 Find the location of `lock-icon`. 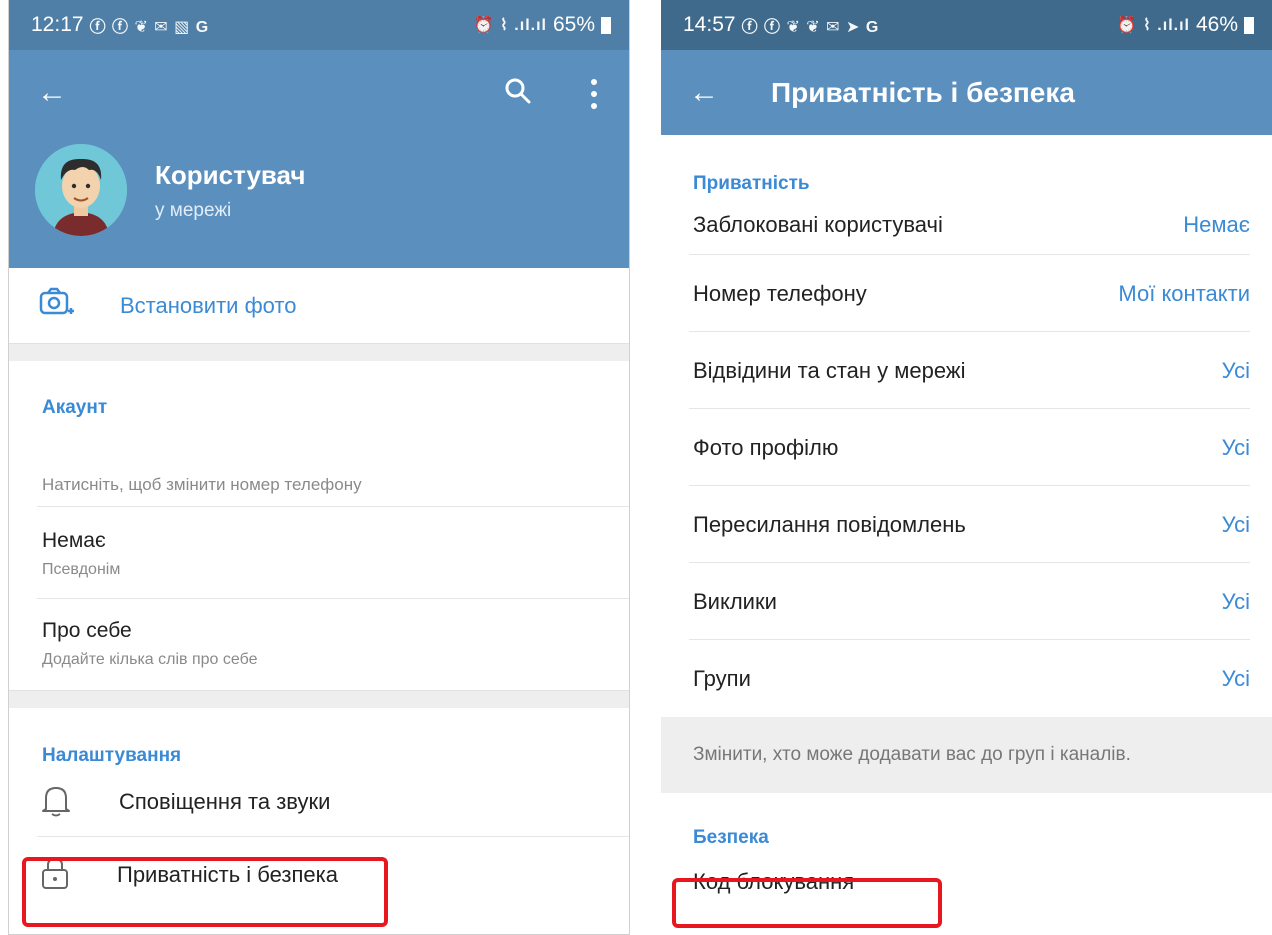

lock-icon is located at coordinates (55, 875).